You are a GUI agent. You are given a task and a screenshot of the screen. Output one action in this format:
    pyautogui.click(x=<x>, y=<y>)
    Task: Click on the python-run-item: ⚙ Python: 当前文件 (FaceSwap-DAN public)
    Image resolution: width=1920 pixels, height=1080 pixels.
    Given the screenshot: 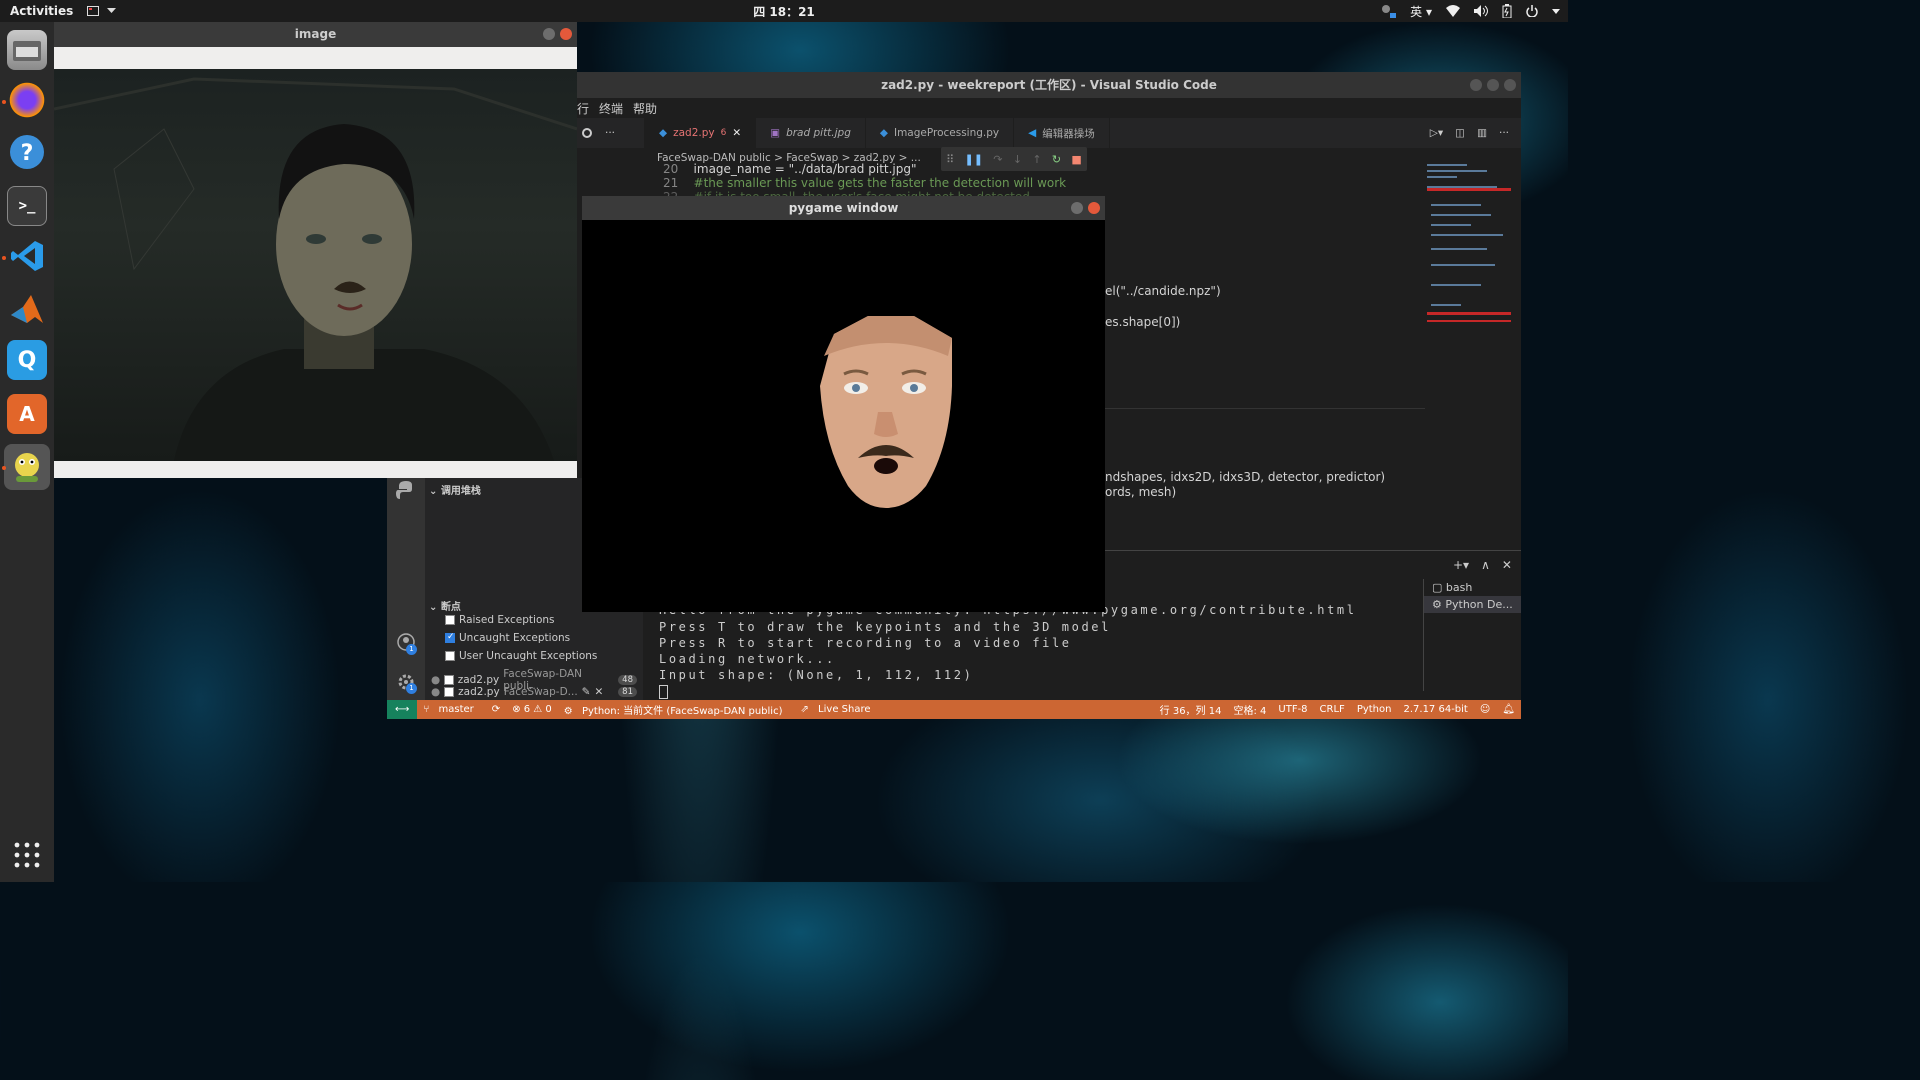 What is the action you would take?
    pyautogui.click(x=676, y=709)
    